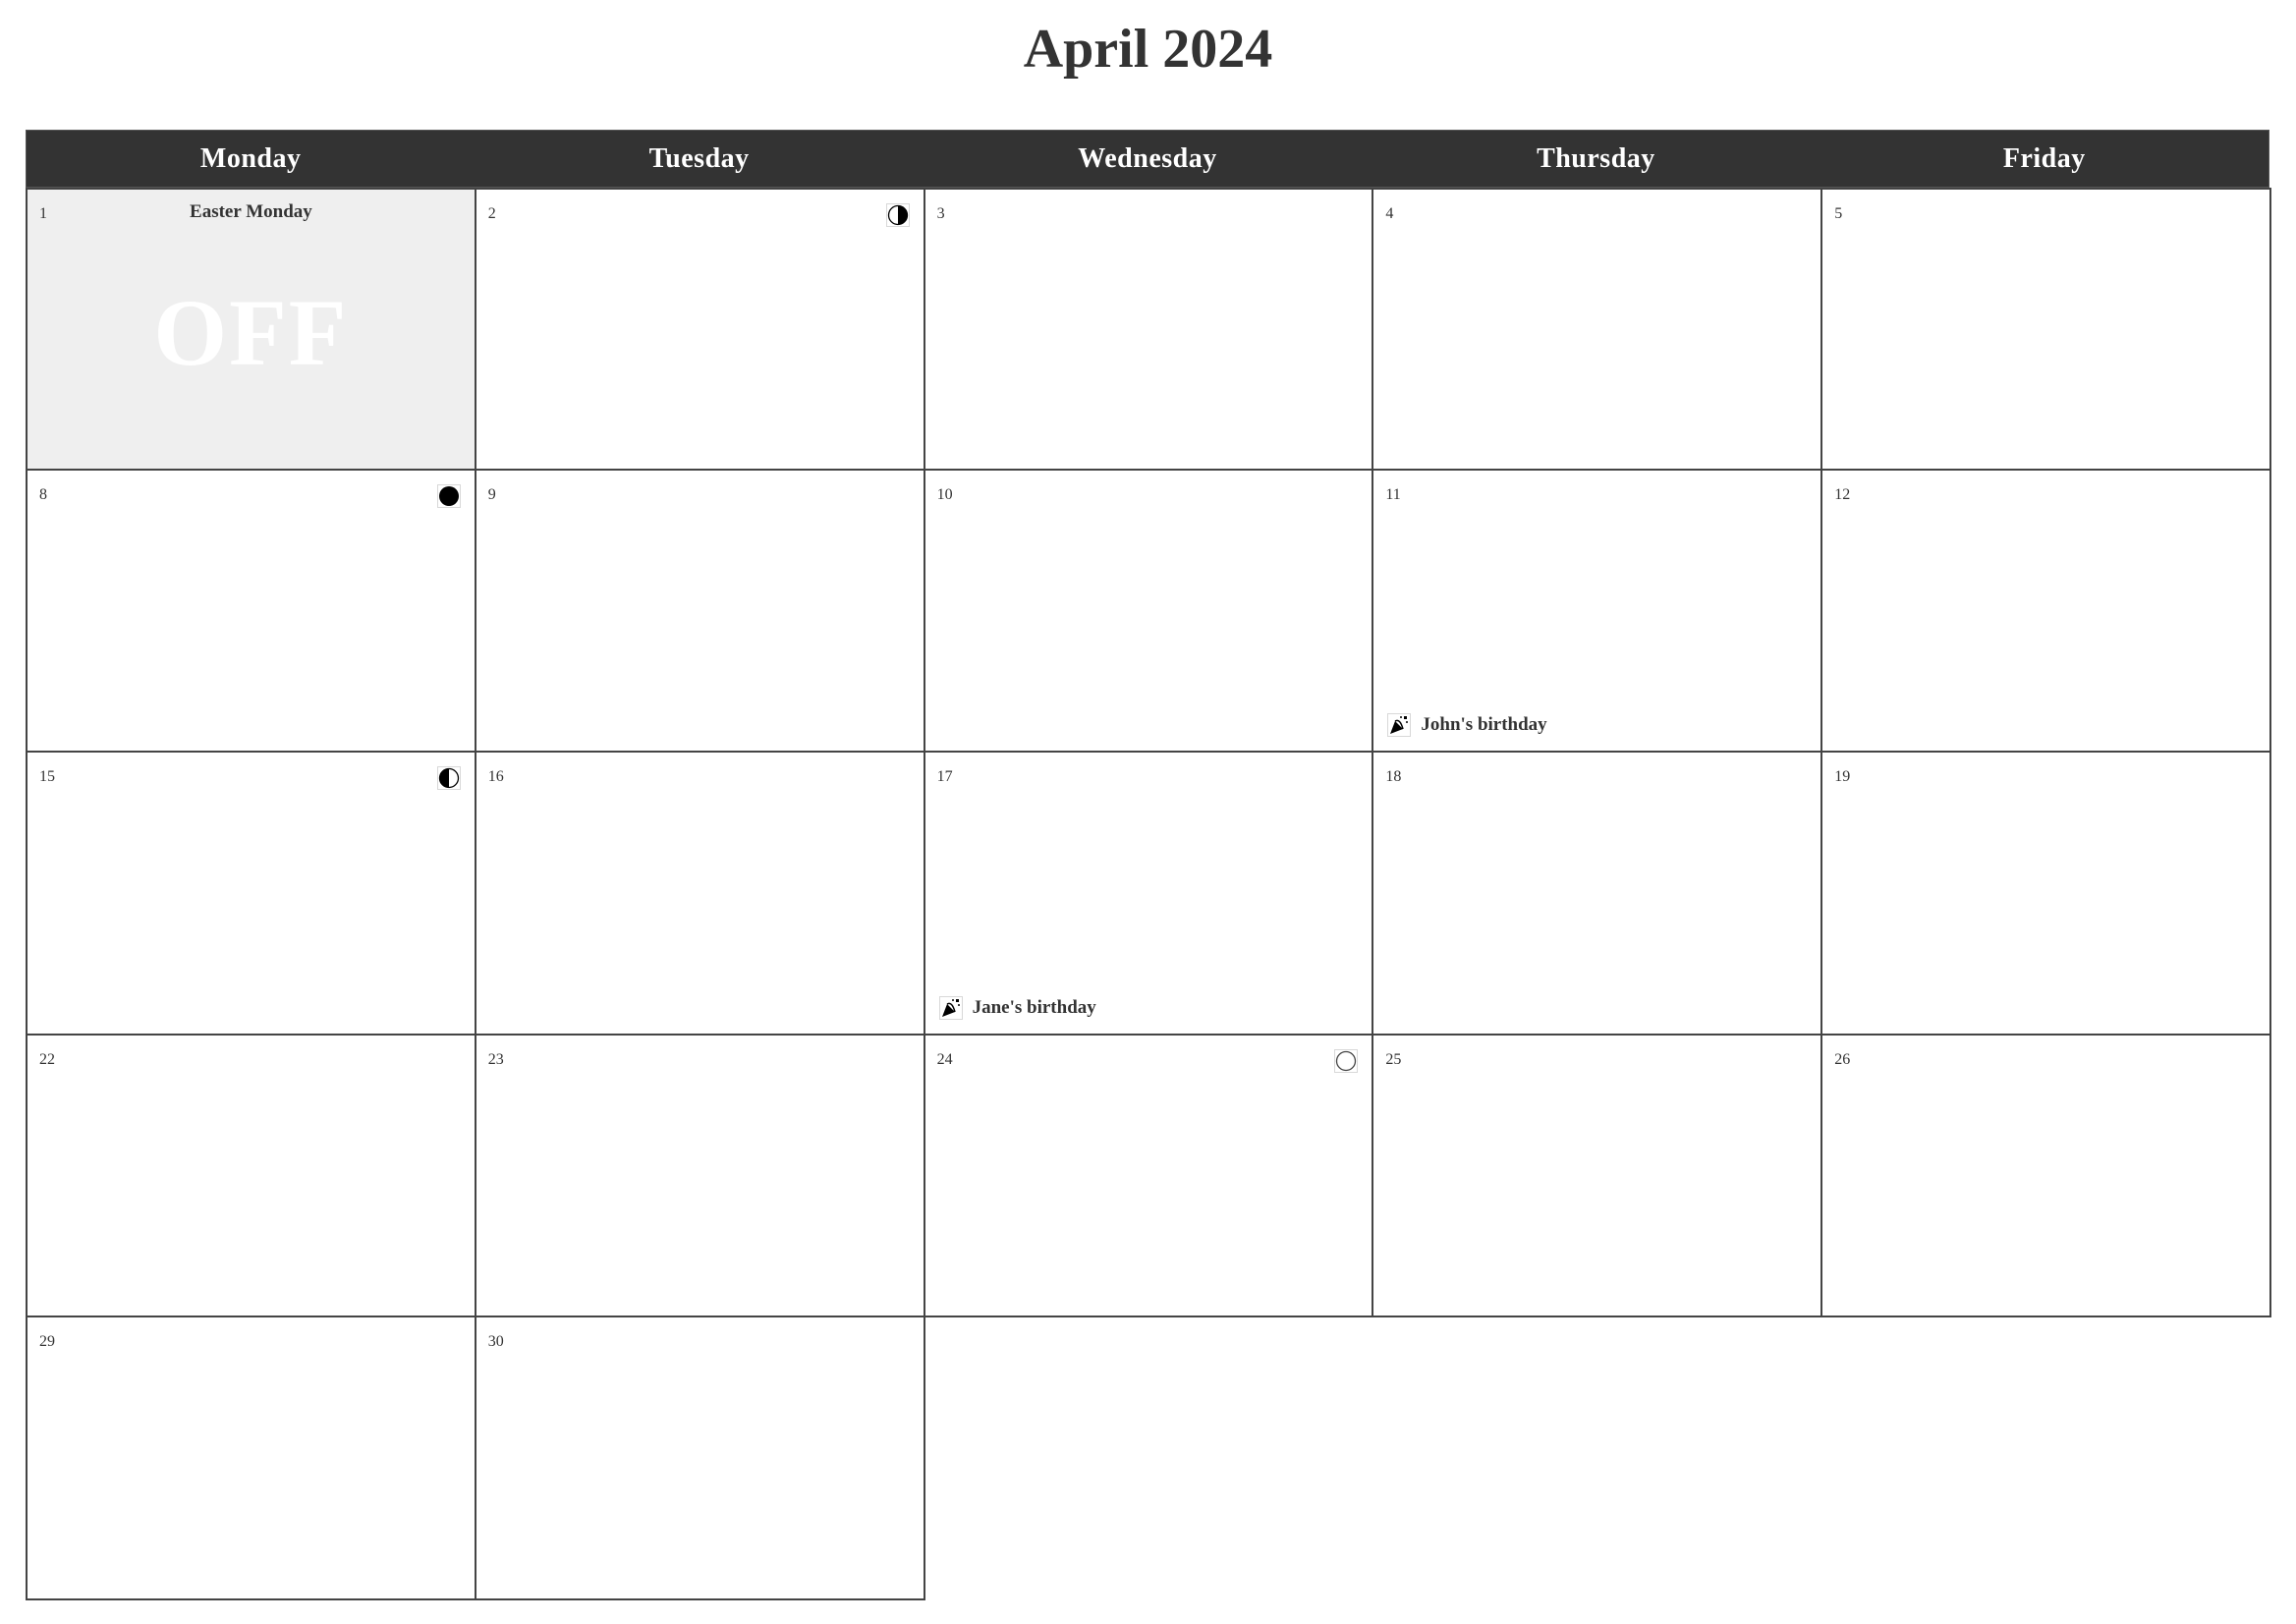 This screenshot has height=1624, width=2296. I want to click on day-cell-17: 17 Jane's birthday, so click(1148, 893).